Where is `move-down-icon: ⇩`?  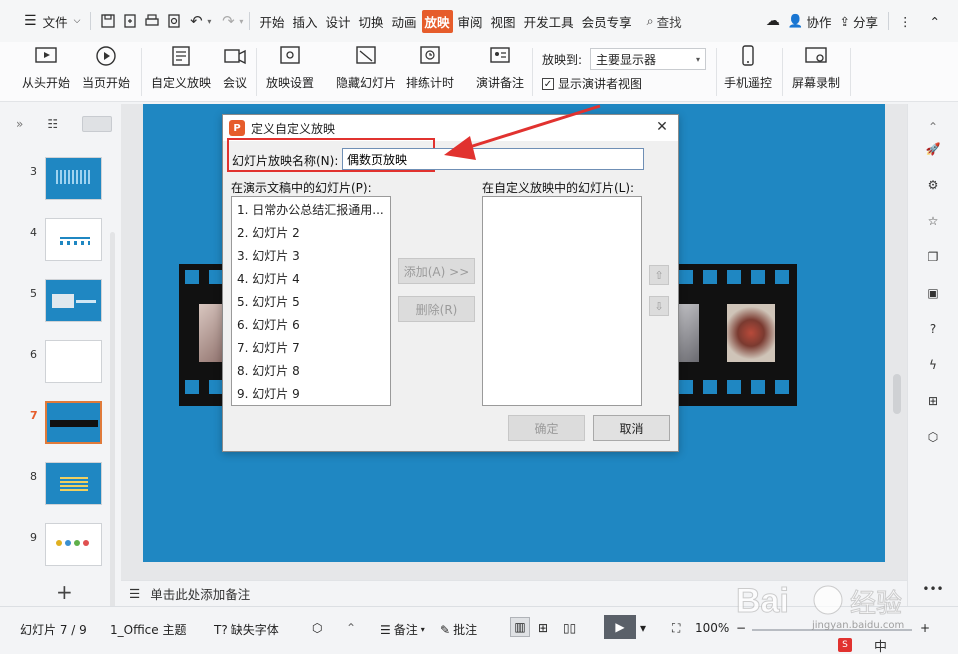
move-down-icon: ⇩ is located at coordinates (659, 306).